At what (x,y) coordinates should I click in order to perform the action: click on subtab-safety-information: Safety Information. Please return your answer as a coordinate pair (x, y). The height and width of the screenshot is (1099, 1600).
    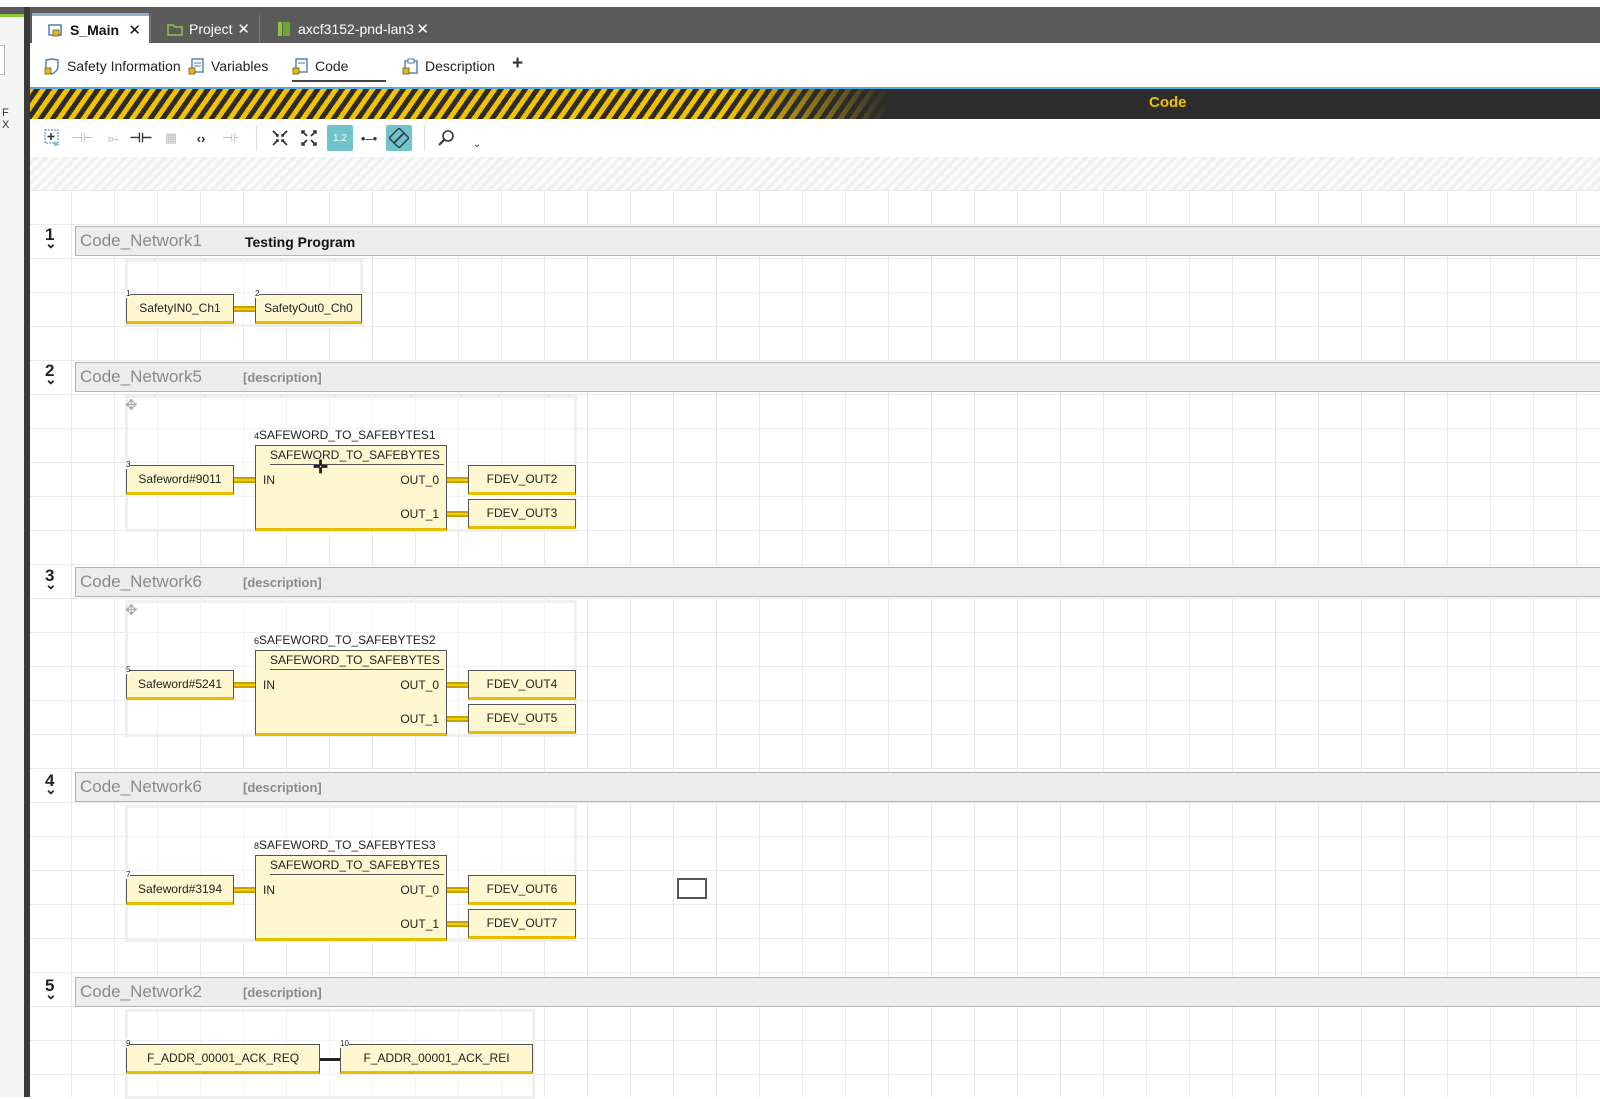
    Looking at the image, I should click on (112, 66).